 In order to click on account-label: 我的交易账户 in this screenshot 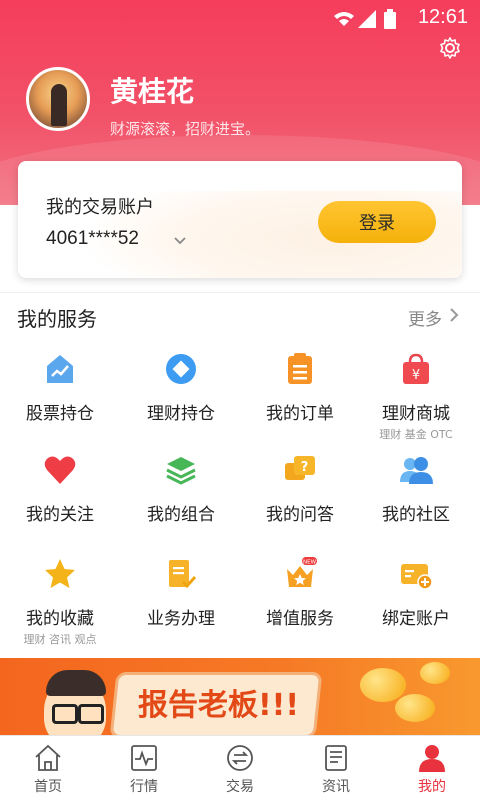, I will do `click(100, 207)`.